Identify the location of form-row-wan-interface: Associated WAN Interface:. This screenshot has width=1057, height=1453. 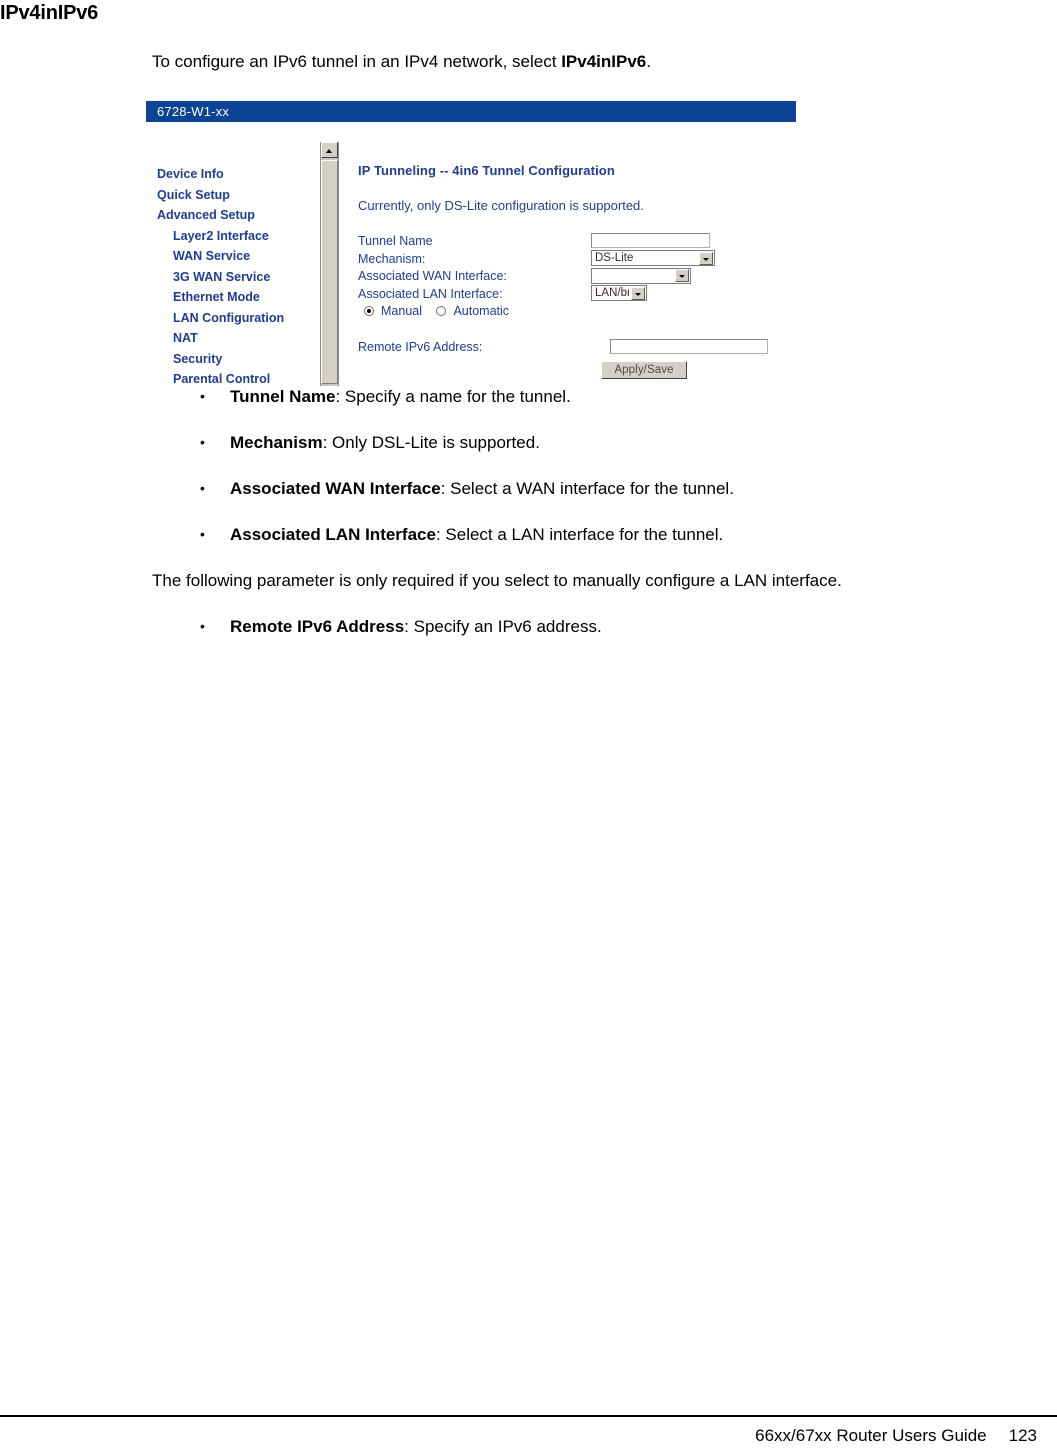
(577, 276).